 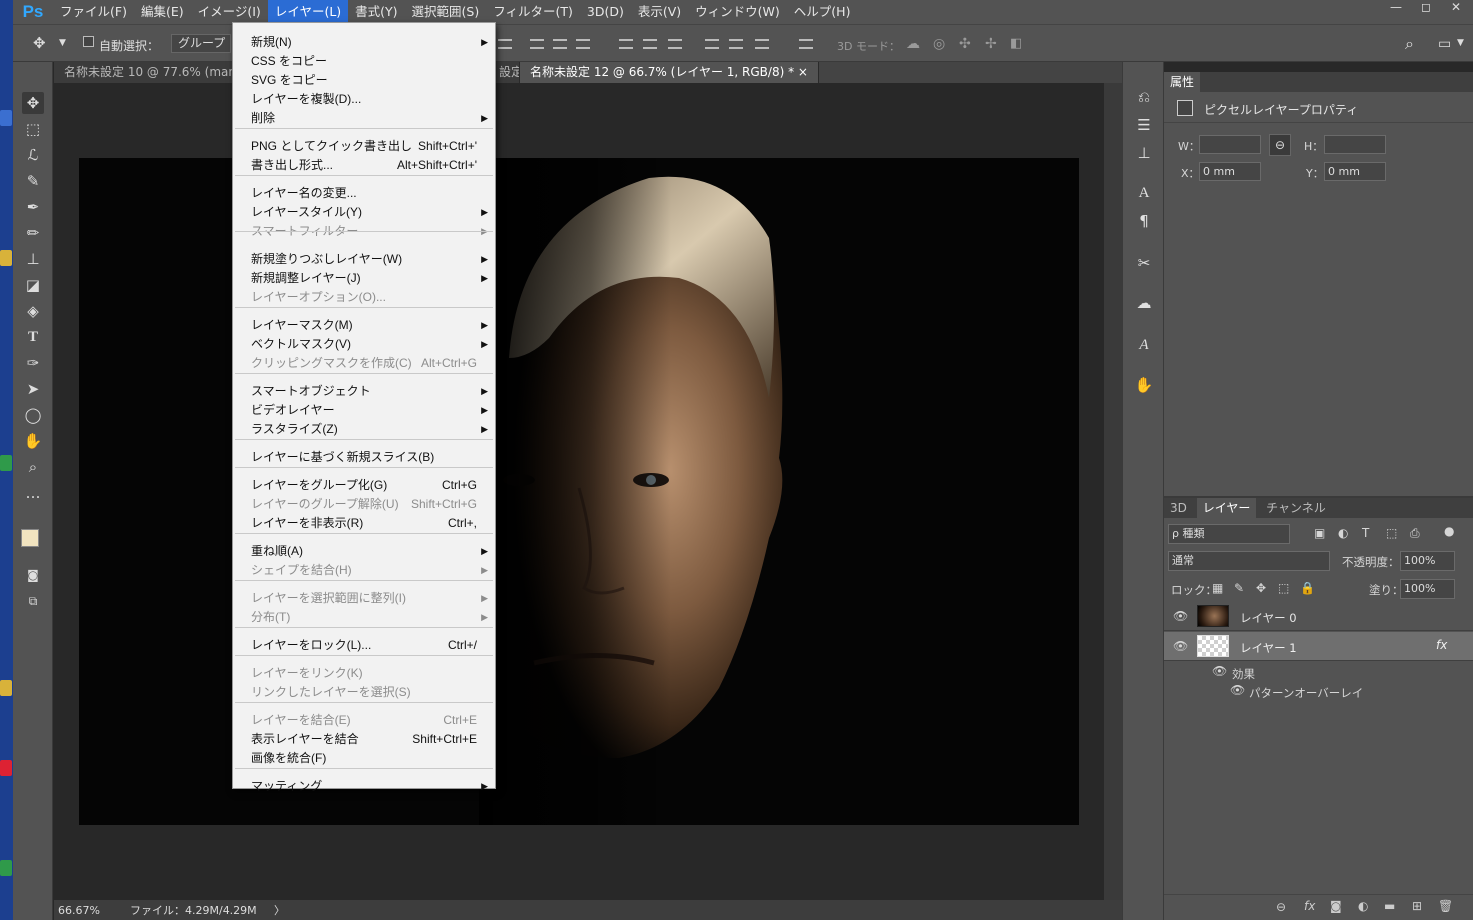 I want to click on libraries-icon: ☁, so click(x=1144, y=303).